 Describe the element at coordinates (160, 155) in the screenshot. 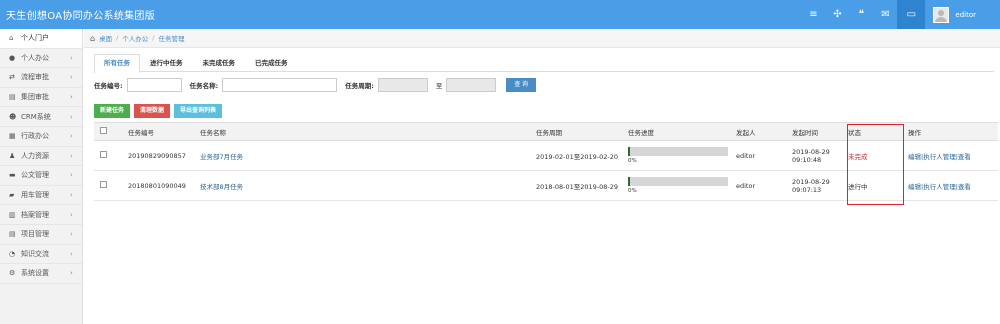

I see `task-no-cell: 20190829090857` at that location.